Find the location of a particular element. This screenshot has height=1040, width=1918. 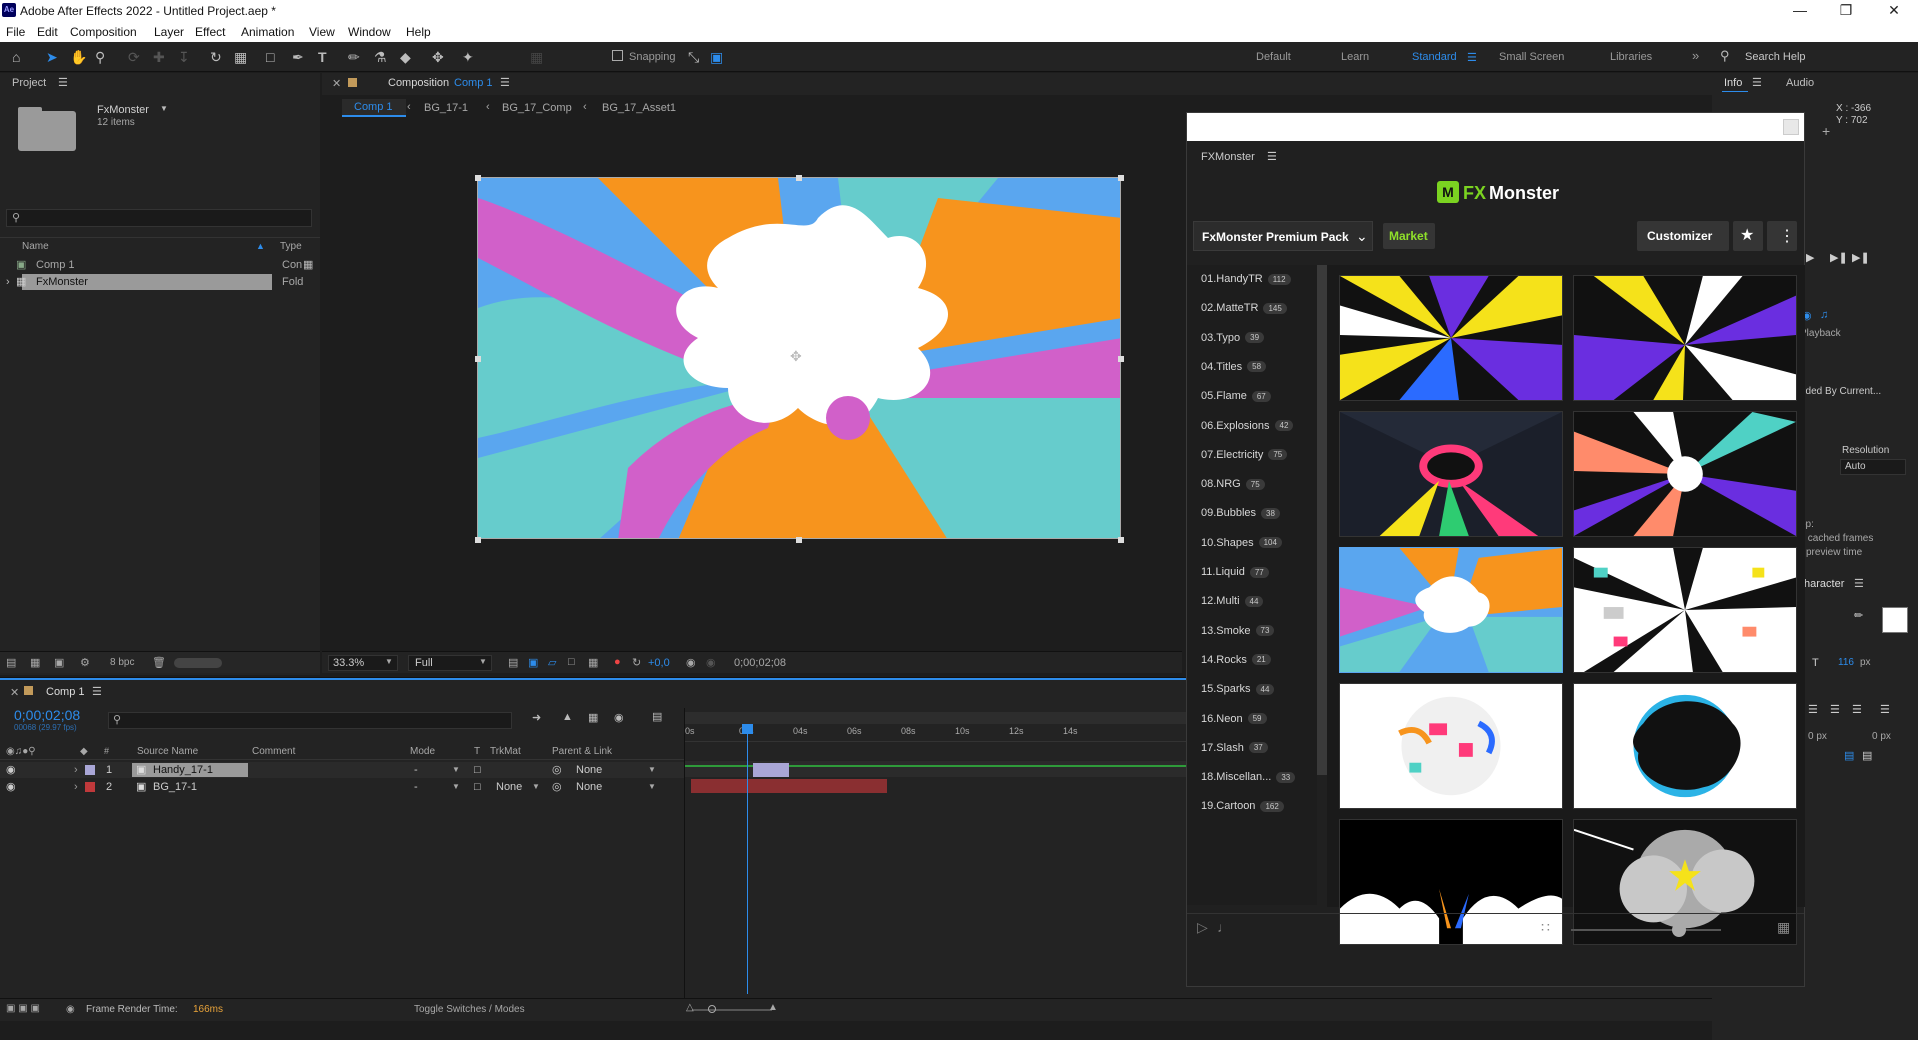

rotation-tool-icon: ↻ is located at coordinates (216, 57).